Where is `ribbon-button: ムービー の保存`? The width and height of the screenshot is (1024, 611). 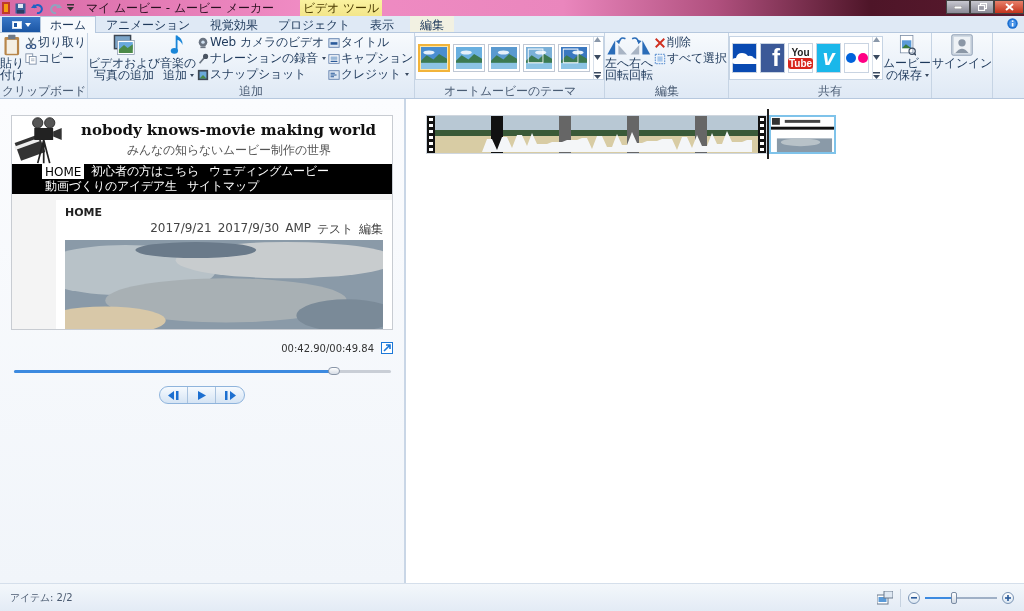 ribbon-button: ムービー の保存 is located at coordinates (907, 57).